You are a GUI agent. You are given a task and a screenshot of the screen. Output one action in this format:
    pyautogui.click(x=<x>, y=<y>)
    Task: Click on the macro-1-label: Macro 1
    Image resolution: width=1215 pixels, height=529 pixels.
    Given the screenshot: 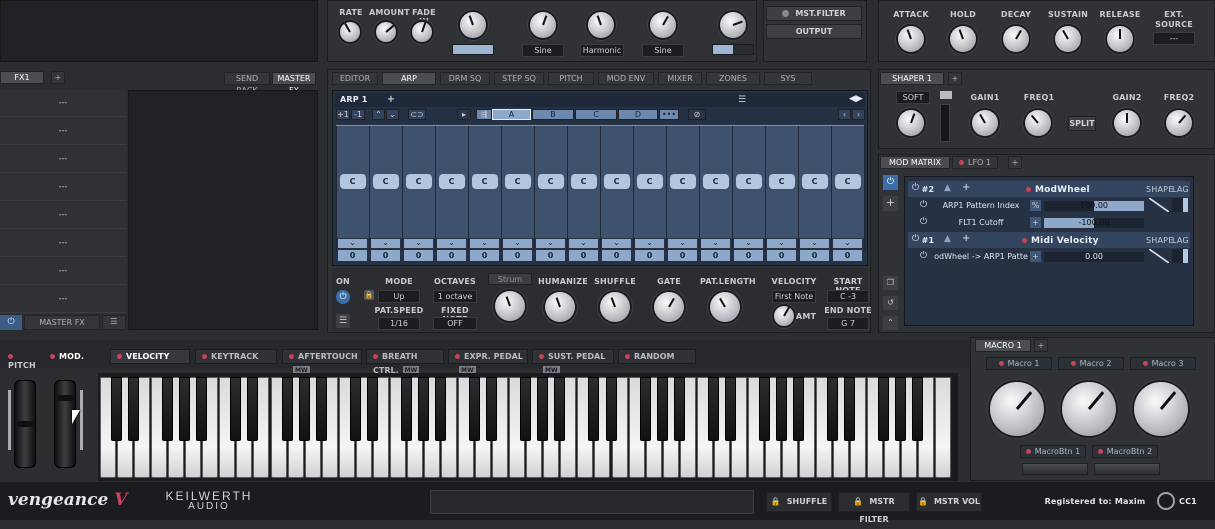 What is the action you would take?
    pyautogui.click(x=1019, y=363)
    